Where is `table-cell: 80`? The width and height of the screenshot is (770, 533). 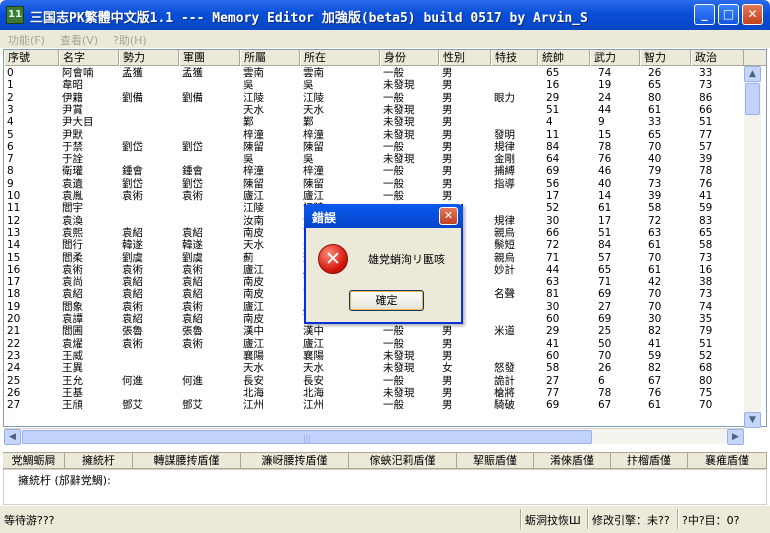 table-cell: 80 is located at coordinates (655, 97).